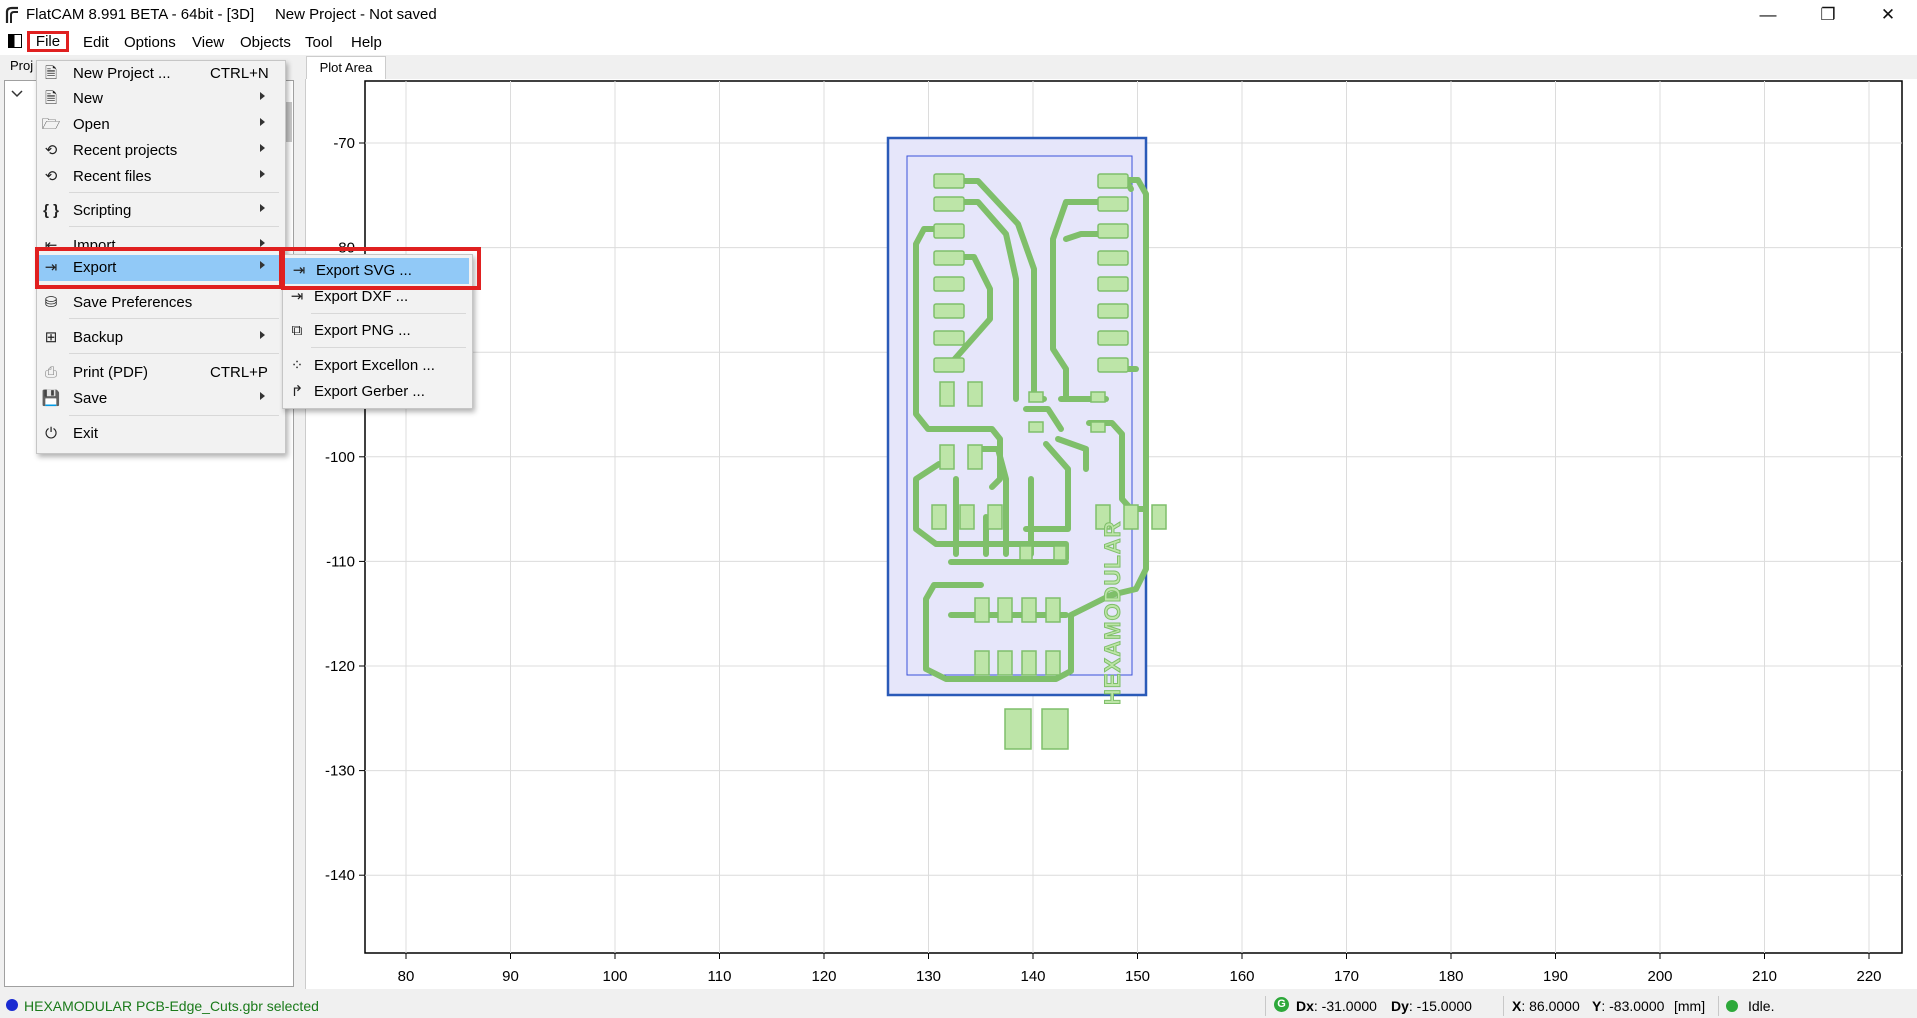 The height and width of the screenshot is (1018, 1917). Describe the element at coordinates (265, 42) in the screenshot. I see `menu-objects: Objects` at that location.